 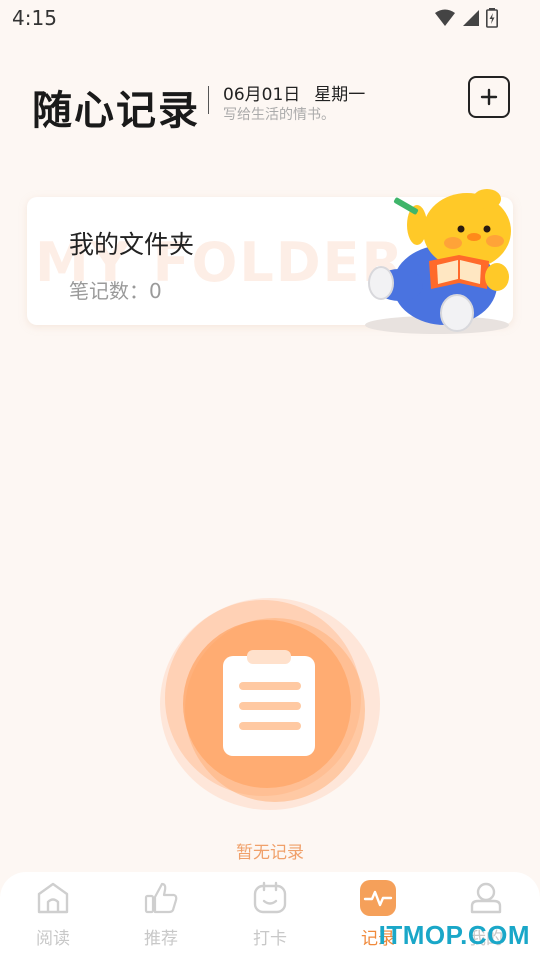 I want to click on app-title: 随心记录, so click(x=116, y=111).